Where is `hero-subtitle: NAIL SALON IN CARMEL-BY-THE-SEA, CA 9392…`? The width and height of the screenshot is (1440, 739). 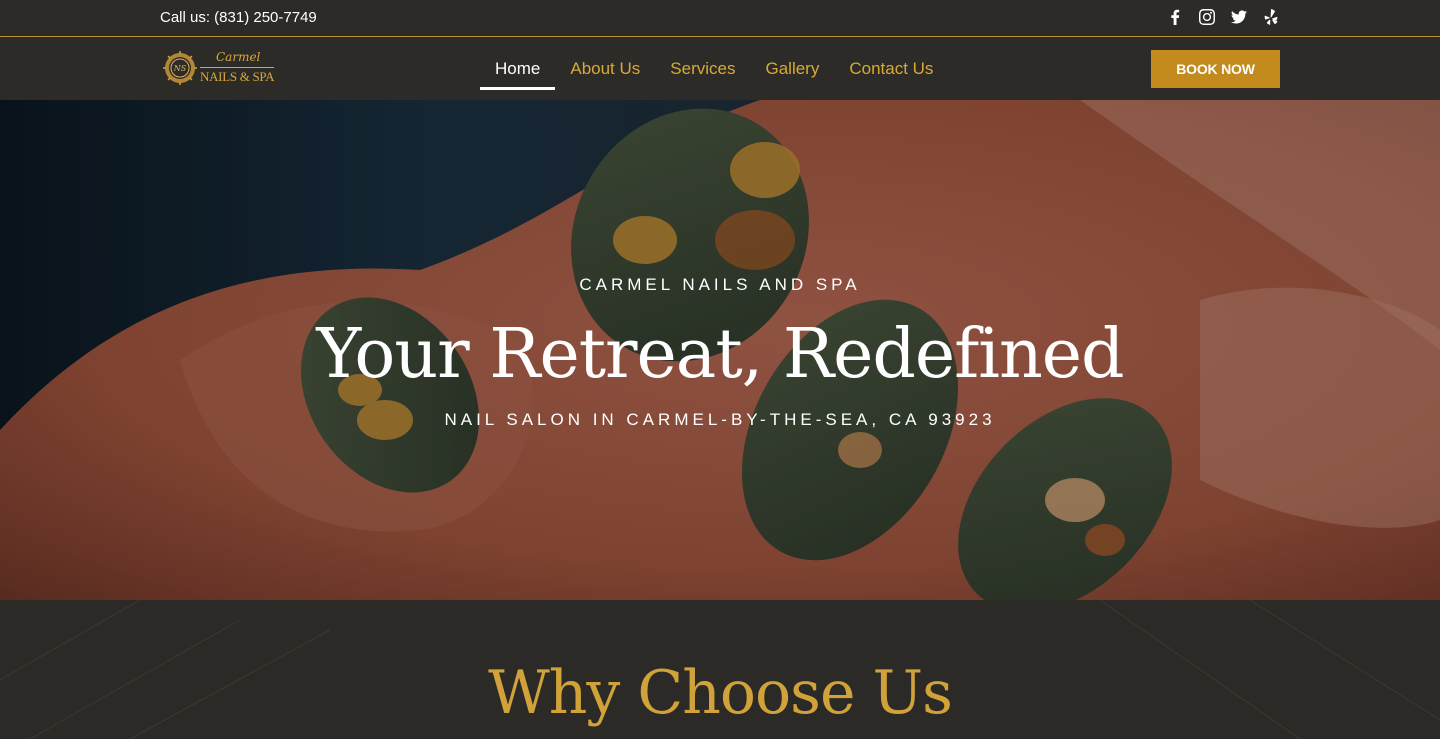 hero-subtitle: NAIL SALON IN CARMEL-BY-THE-SEA, CA 9392… is located at coordinates (720, 419).